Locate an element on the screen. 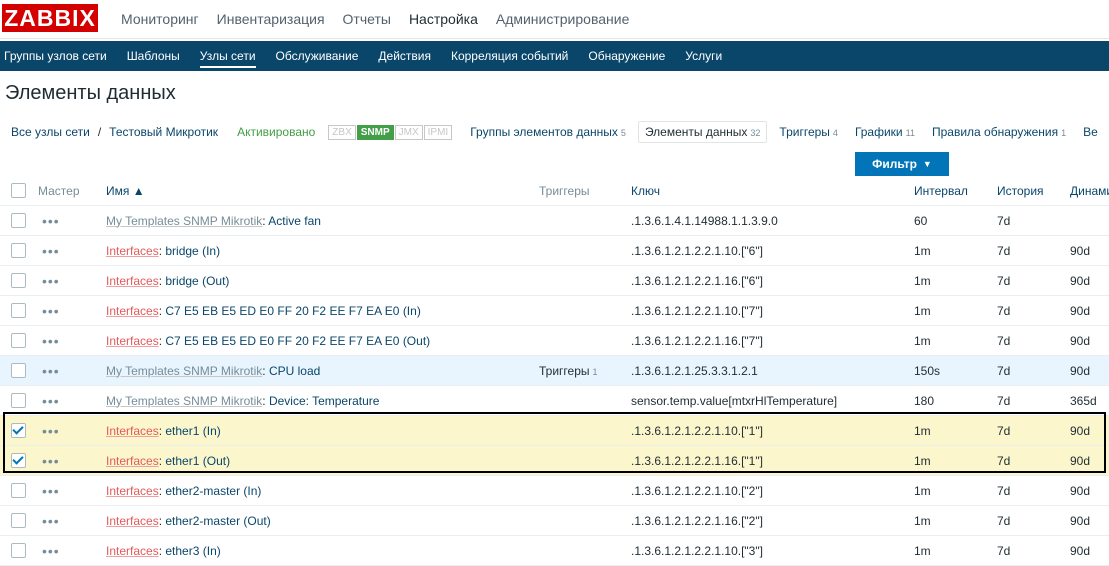  header-trends: Динами is located at coordinates (1089, 191).